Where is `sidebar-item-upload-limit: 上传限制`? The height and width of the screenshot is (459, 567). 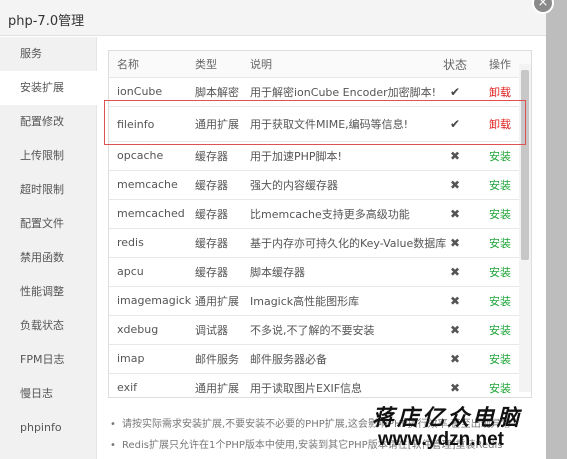
sidebar-item-upload-limit: 上传限制 is located at coordinates (48, 156).